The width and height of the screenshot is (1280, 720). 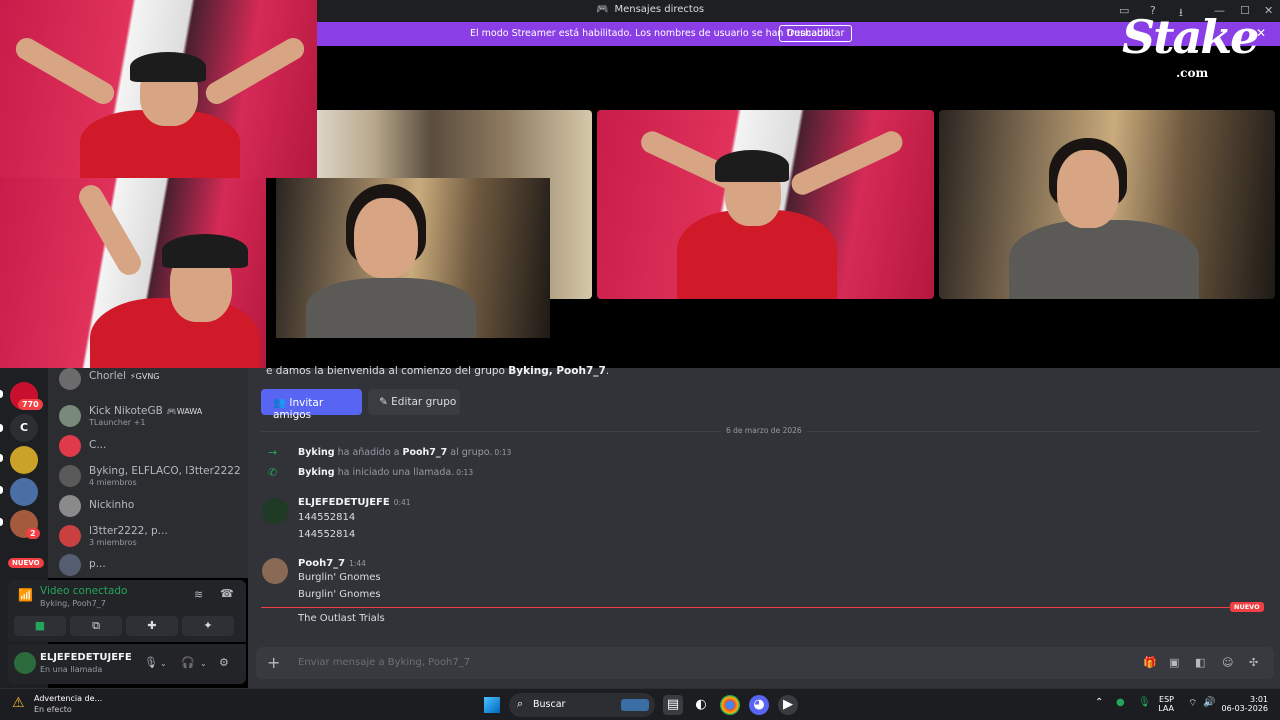 I want to click on signal-icon: 📶, so click(x=25, y=595).